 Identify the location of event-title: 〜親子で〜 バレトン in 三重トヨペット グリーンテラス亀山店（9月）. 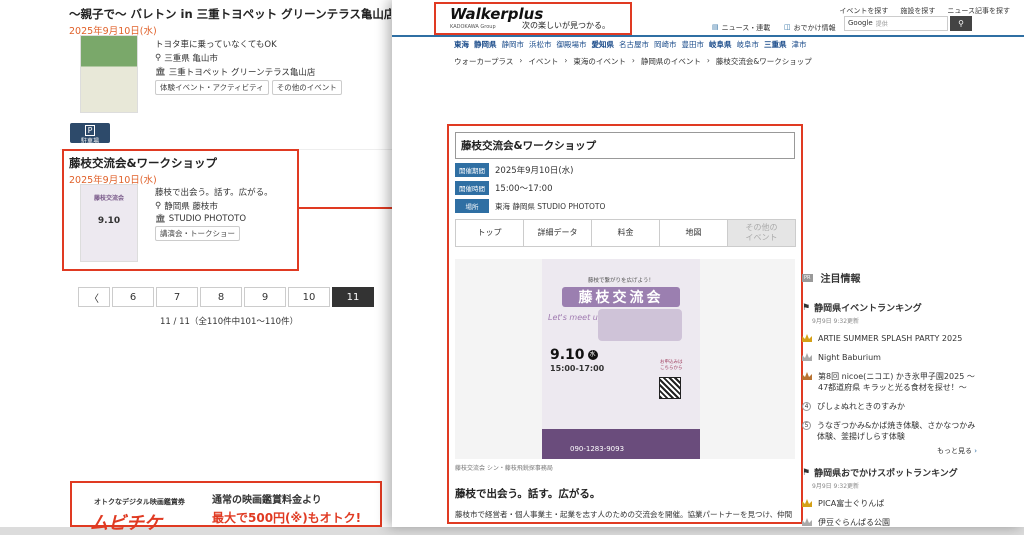
(230, 14).